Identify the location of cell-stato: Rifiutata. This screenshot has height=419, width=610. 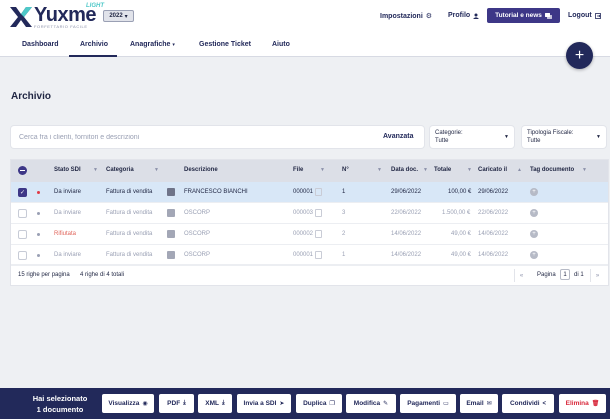
(65, 234).